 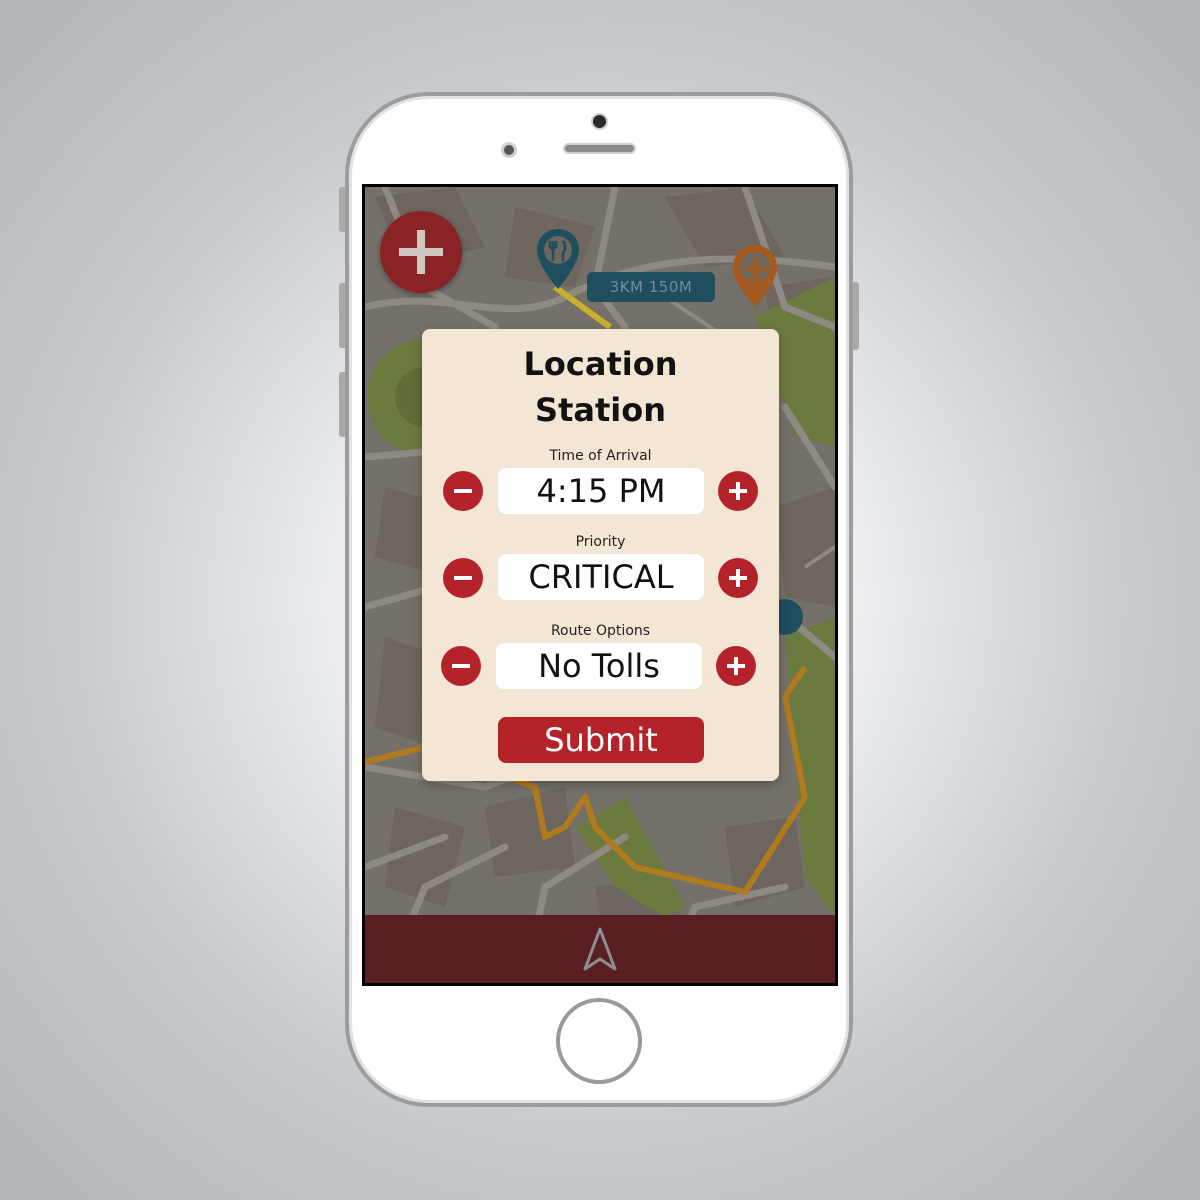 What do you see at coordinates (599, 1041) in the screenshot?
I see `home-button` at bounding box center [599, 1041].